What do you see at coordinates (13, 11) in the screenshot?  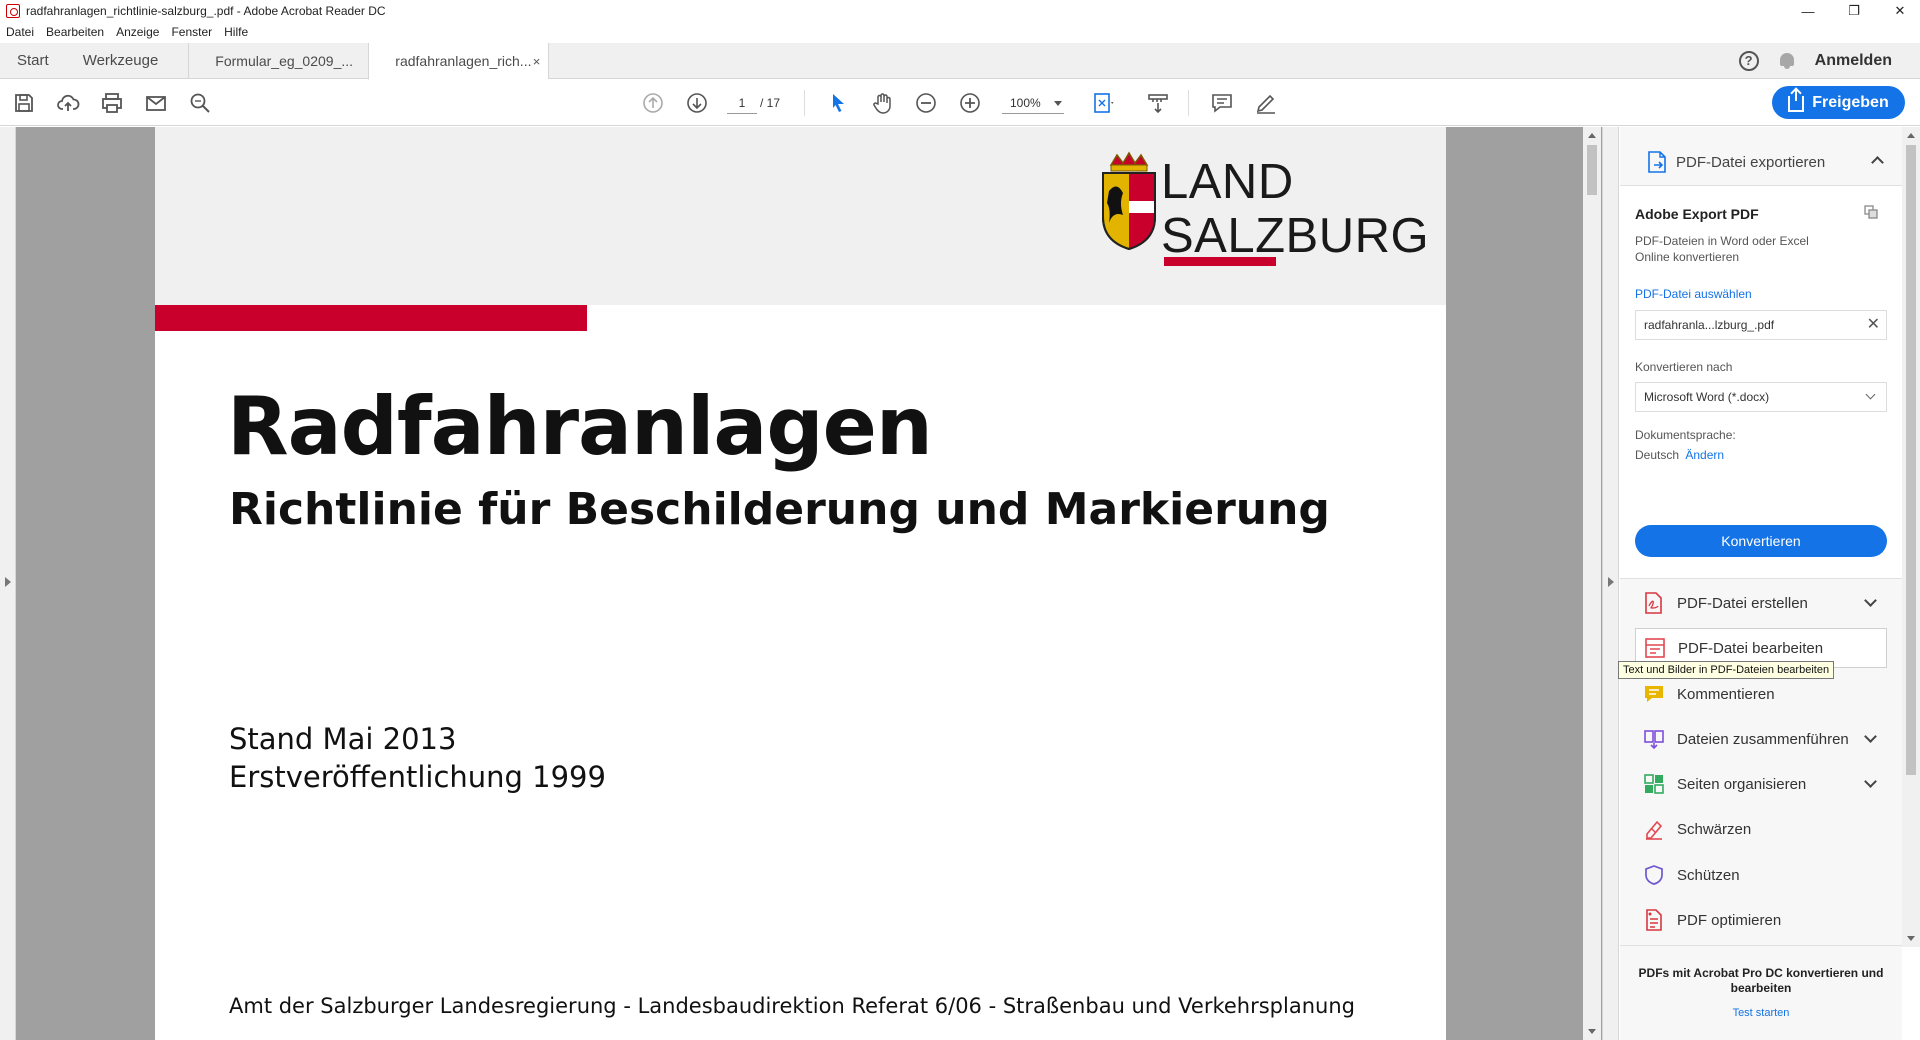 I see `acrobat-app-icon` at bounding box center [13, 11].